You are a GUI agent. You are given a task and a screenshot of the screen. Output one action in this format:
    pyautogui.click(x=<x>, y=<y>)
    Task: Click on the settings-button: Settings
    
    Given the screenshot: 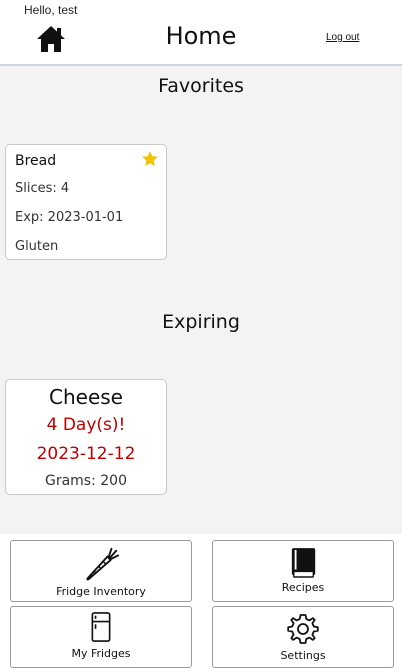 What is the action you would take?
    pyautogui.click(x=303, y=637)
    